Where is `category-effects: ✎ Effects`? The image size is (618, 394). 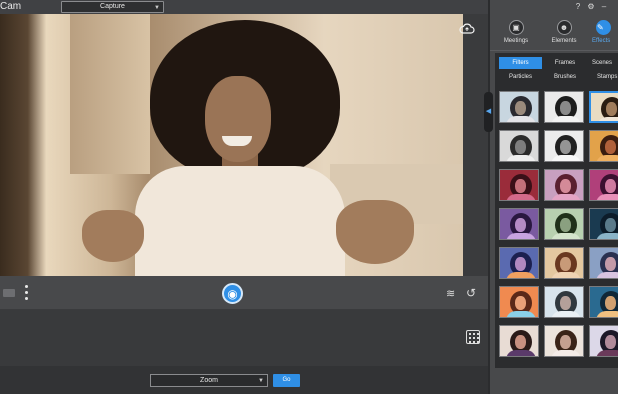 category-effects: ✎ Effects is located at coordinates (605, 32).